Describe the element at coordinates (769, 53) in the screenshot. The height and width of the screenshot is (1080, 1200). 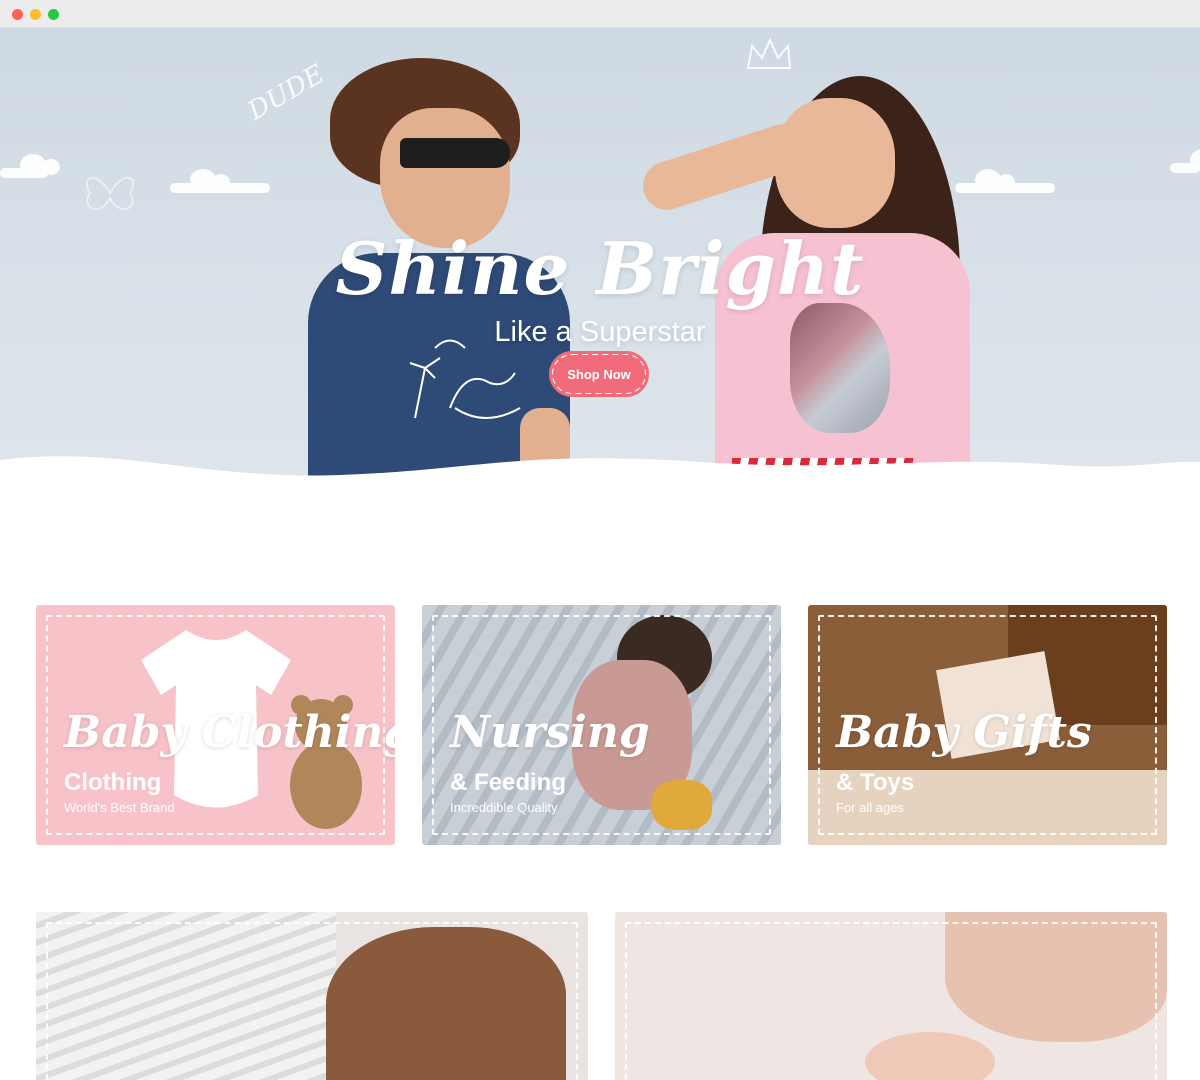
I see `crown-doodle-icon` at that location.